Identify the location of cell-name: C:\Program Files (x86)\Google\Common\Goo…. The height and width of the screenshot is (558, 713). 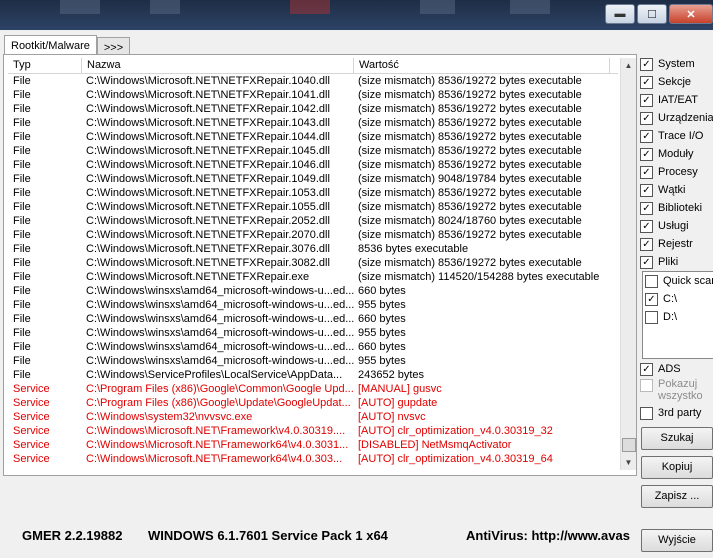
(220, 389).